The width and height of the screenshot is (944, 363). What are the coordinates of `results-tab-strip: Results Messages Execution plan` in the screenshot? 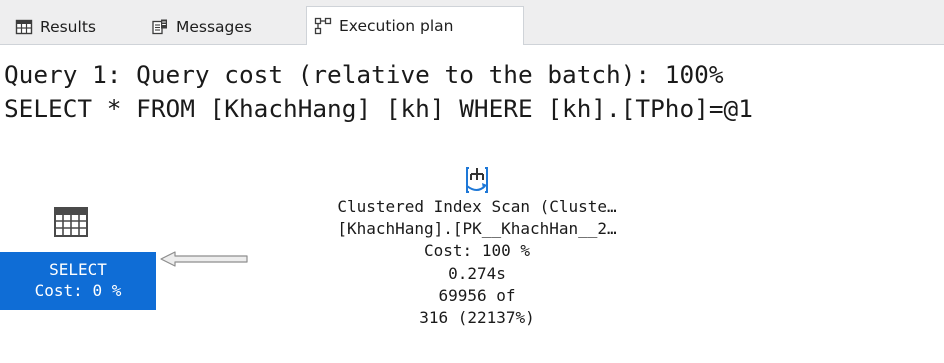 It's located at (472, 22).